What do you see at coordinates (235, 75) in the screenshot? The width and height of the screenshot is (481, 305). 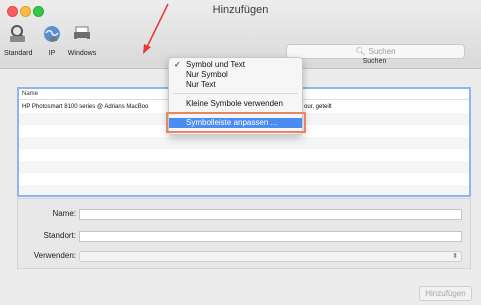 I see `menu-item-symbol-only: Nur Symbol` at bounding box center [235, 75].